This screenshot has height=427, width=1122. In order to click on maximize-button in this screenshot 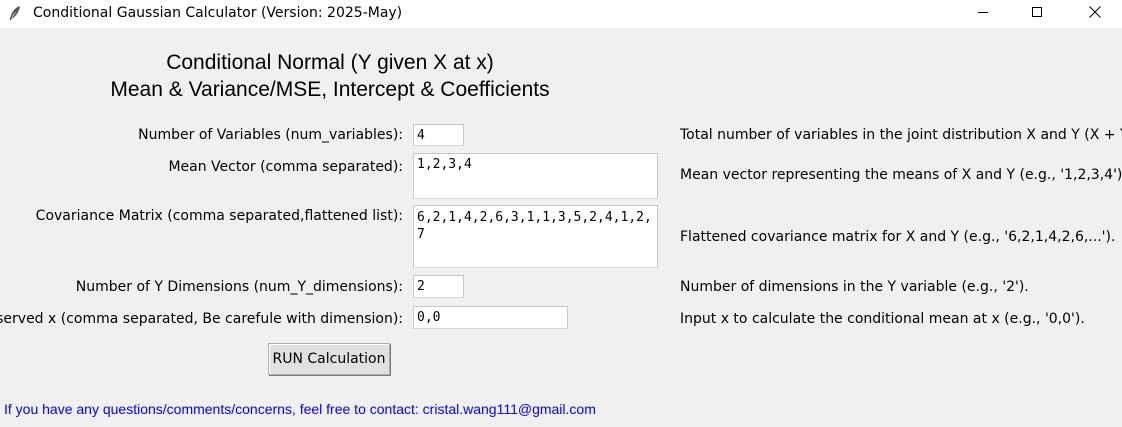, I will do `click(1037, 14)`.